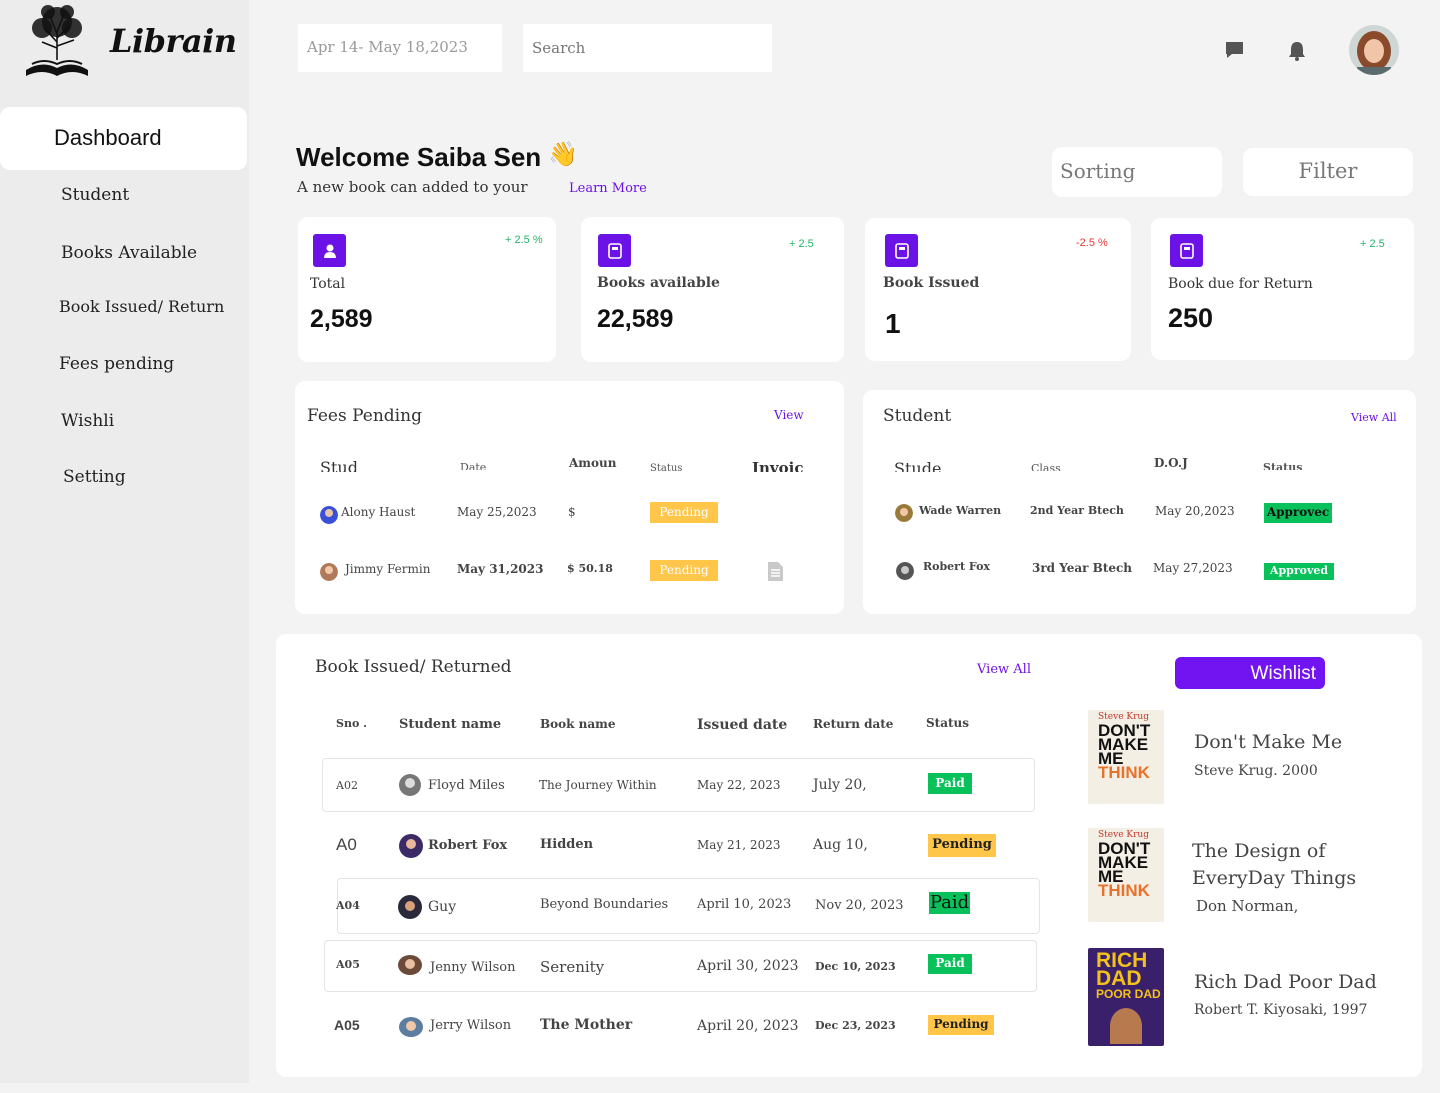 The width and height of the screenshot is (1440, 1093). What do you see at coordinates (1298, 513) in the screenshot?
I see `status-badge: Approvec` at bounding box center [1298, 513].